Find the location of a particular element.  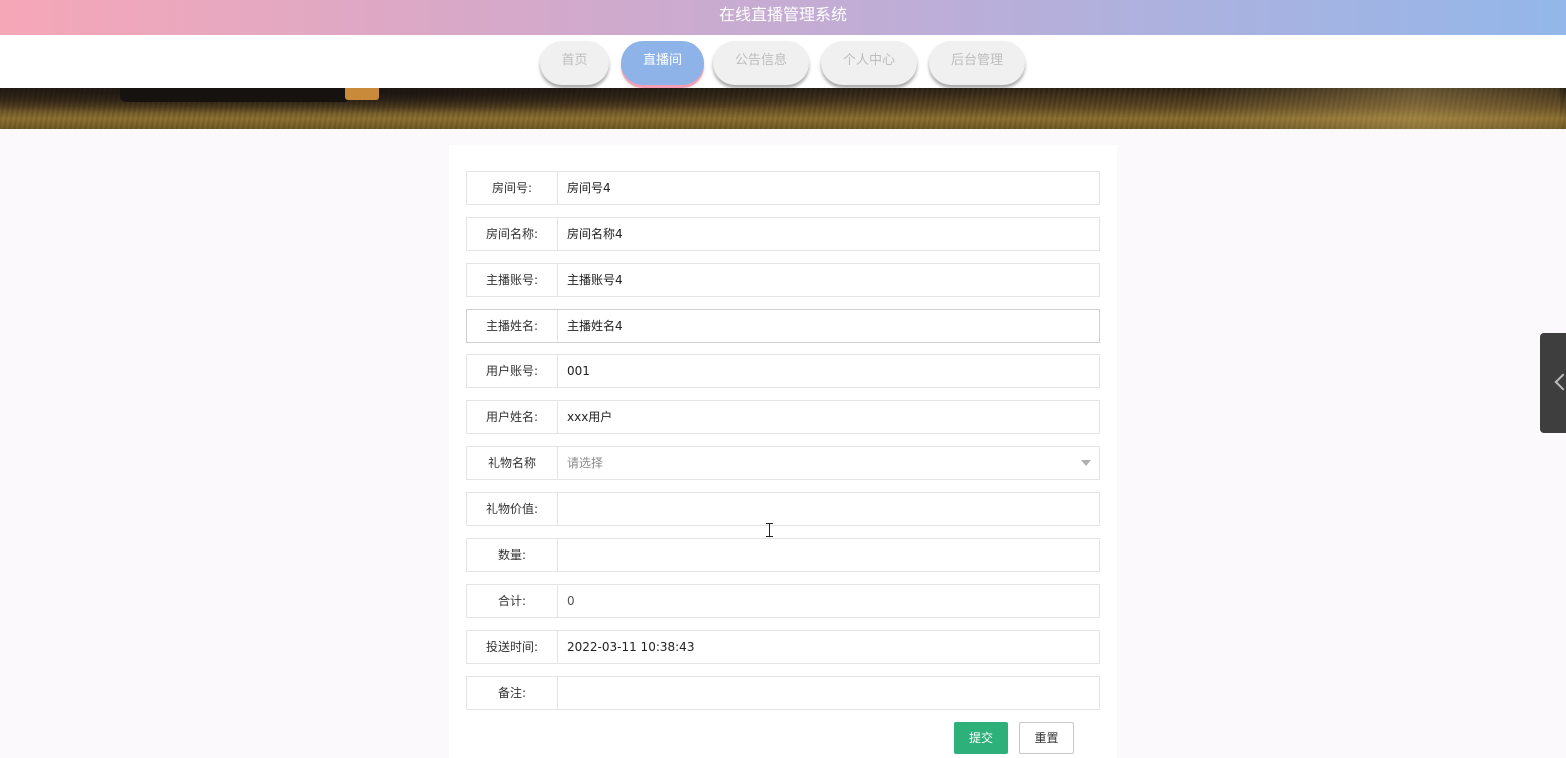

remarks-input is located at coordinates (829, 693).